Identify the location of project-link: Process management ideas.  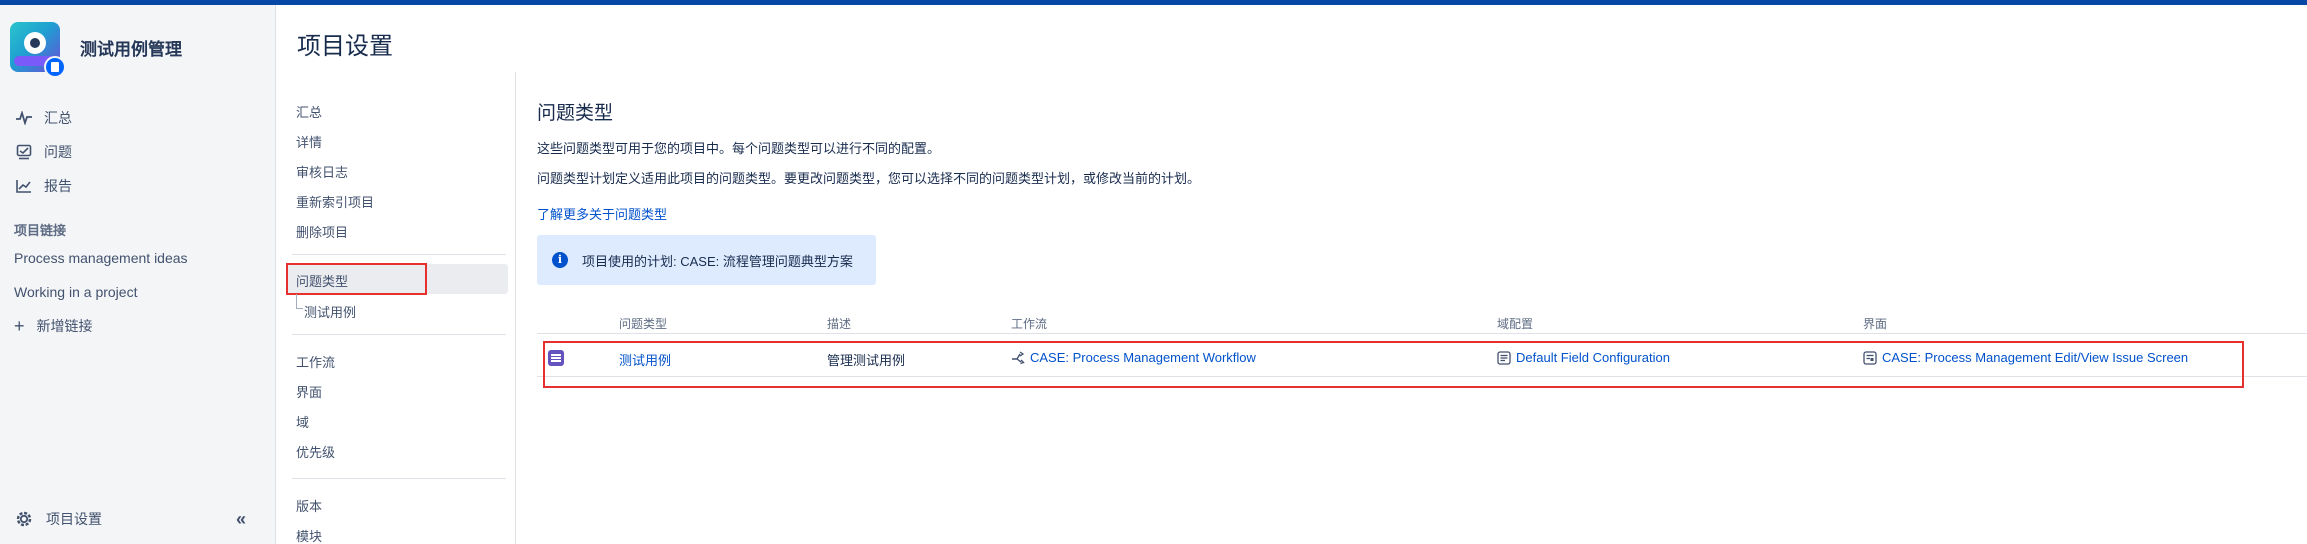
(101, 258).